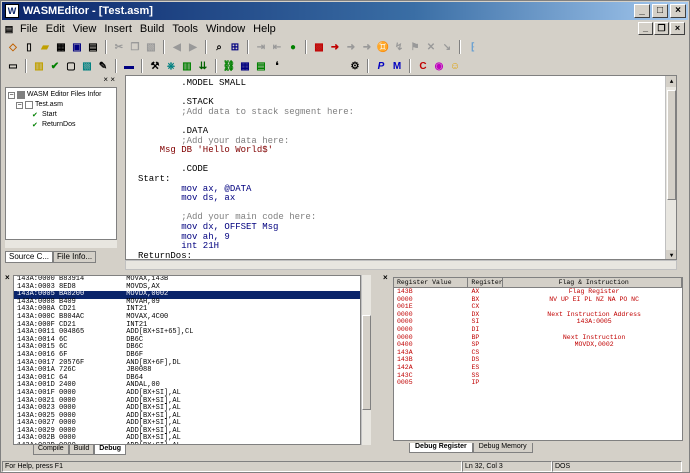 This screenshot has width=690, height=473. What do you see at coordinates (431, 47) in the screenshot?
I see `toggle-bp-icon: ✕` at bounding box center [431, 47].